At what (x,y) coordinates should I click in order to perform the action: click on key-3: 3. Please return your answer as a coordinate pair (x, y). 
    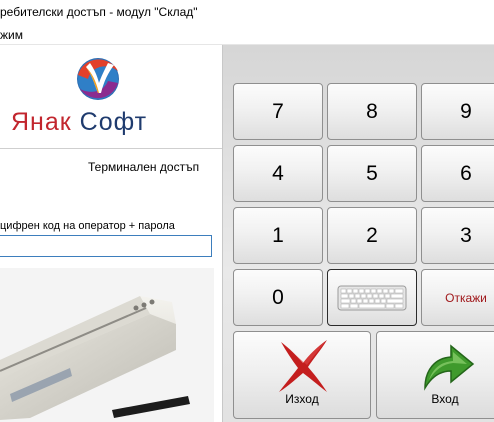
    Looking at the image, I should click on (457, 235).